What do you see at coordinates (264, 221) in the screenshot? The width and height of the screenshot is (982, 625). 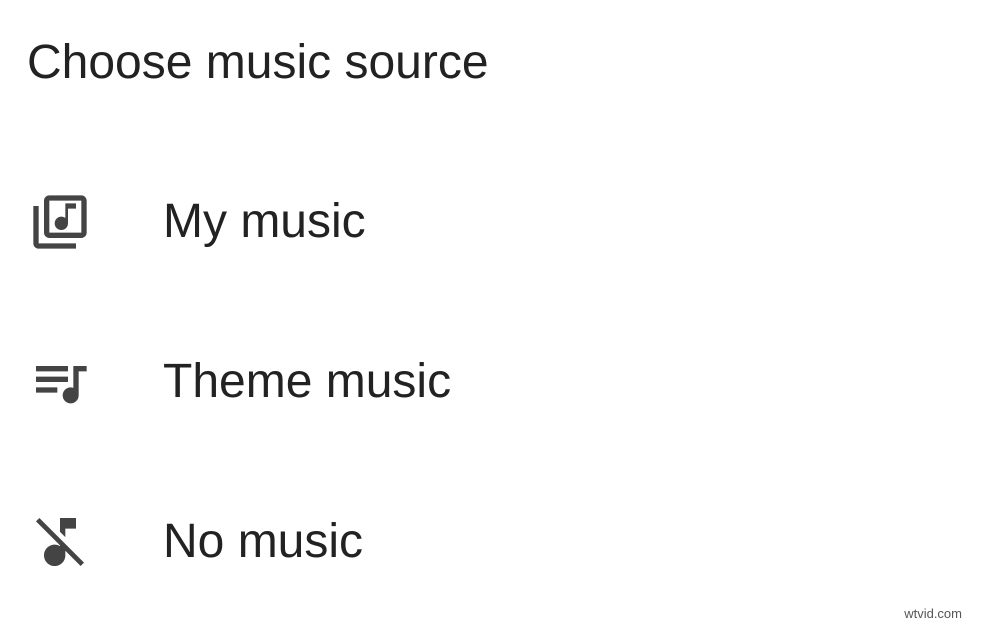 I see `option-label-my-music: My music` at bounding box center [264, 221].